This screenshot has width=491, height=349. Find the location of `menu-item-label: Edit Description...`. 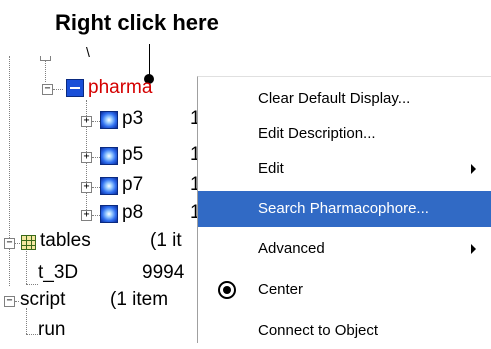

menu-item-label: Edit Description... is located at coordinates (317, 133).